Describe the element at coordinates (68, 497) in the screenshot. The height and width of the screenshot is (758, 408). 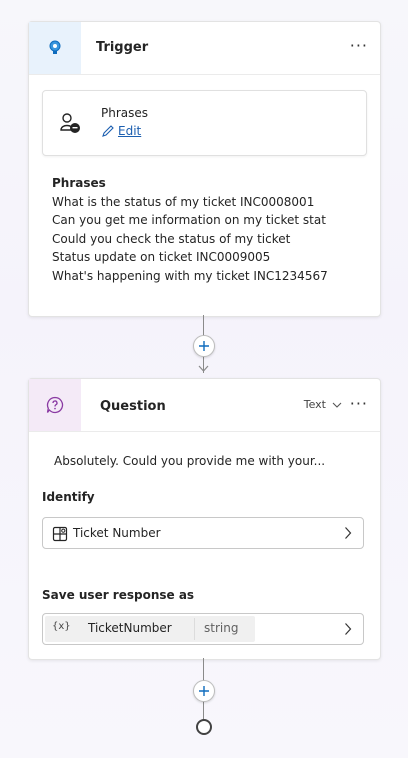
I see `identify-label: Identify` at that location.